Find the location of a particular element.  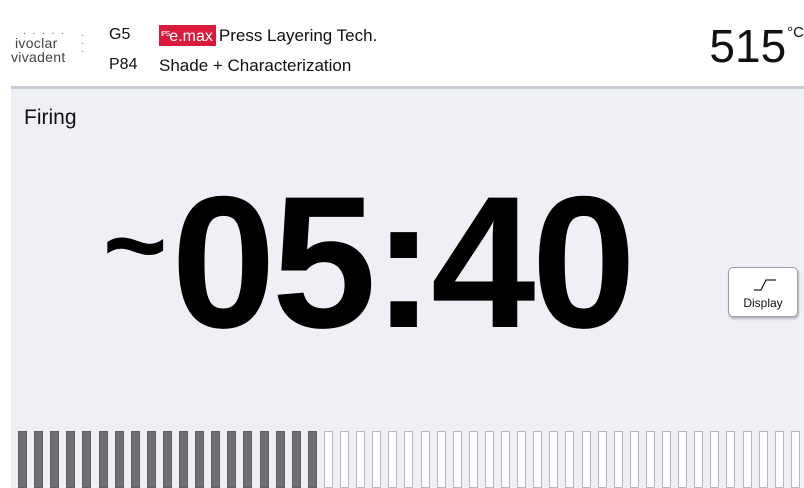

firing-progress-bar is located at coordinates (411, 459).